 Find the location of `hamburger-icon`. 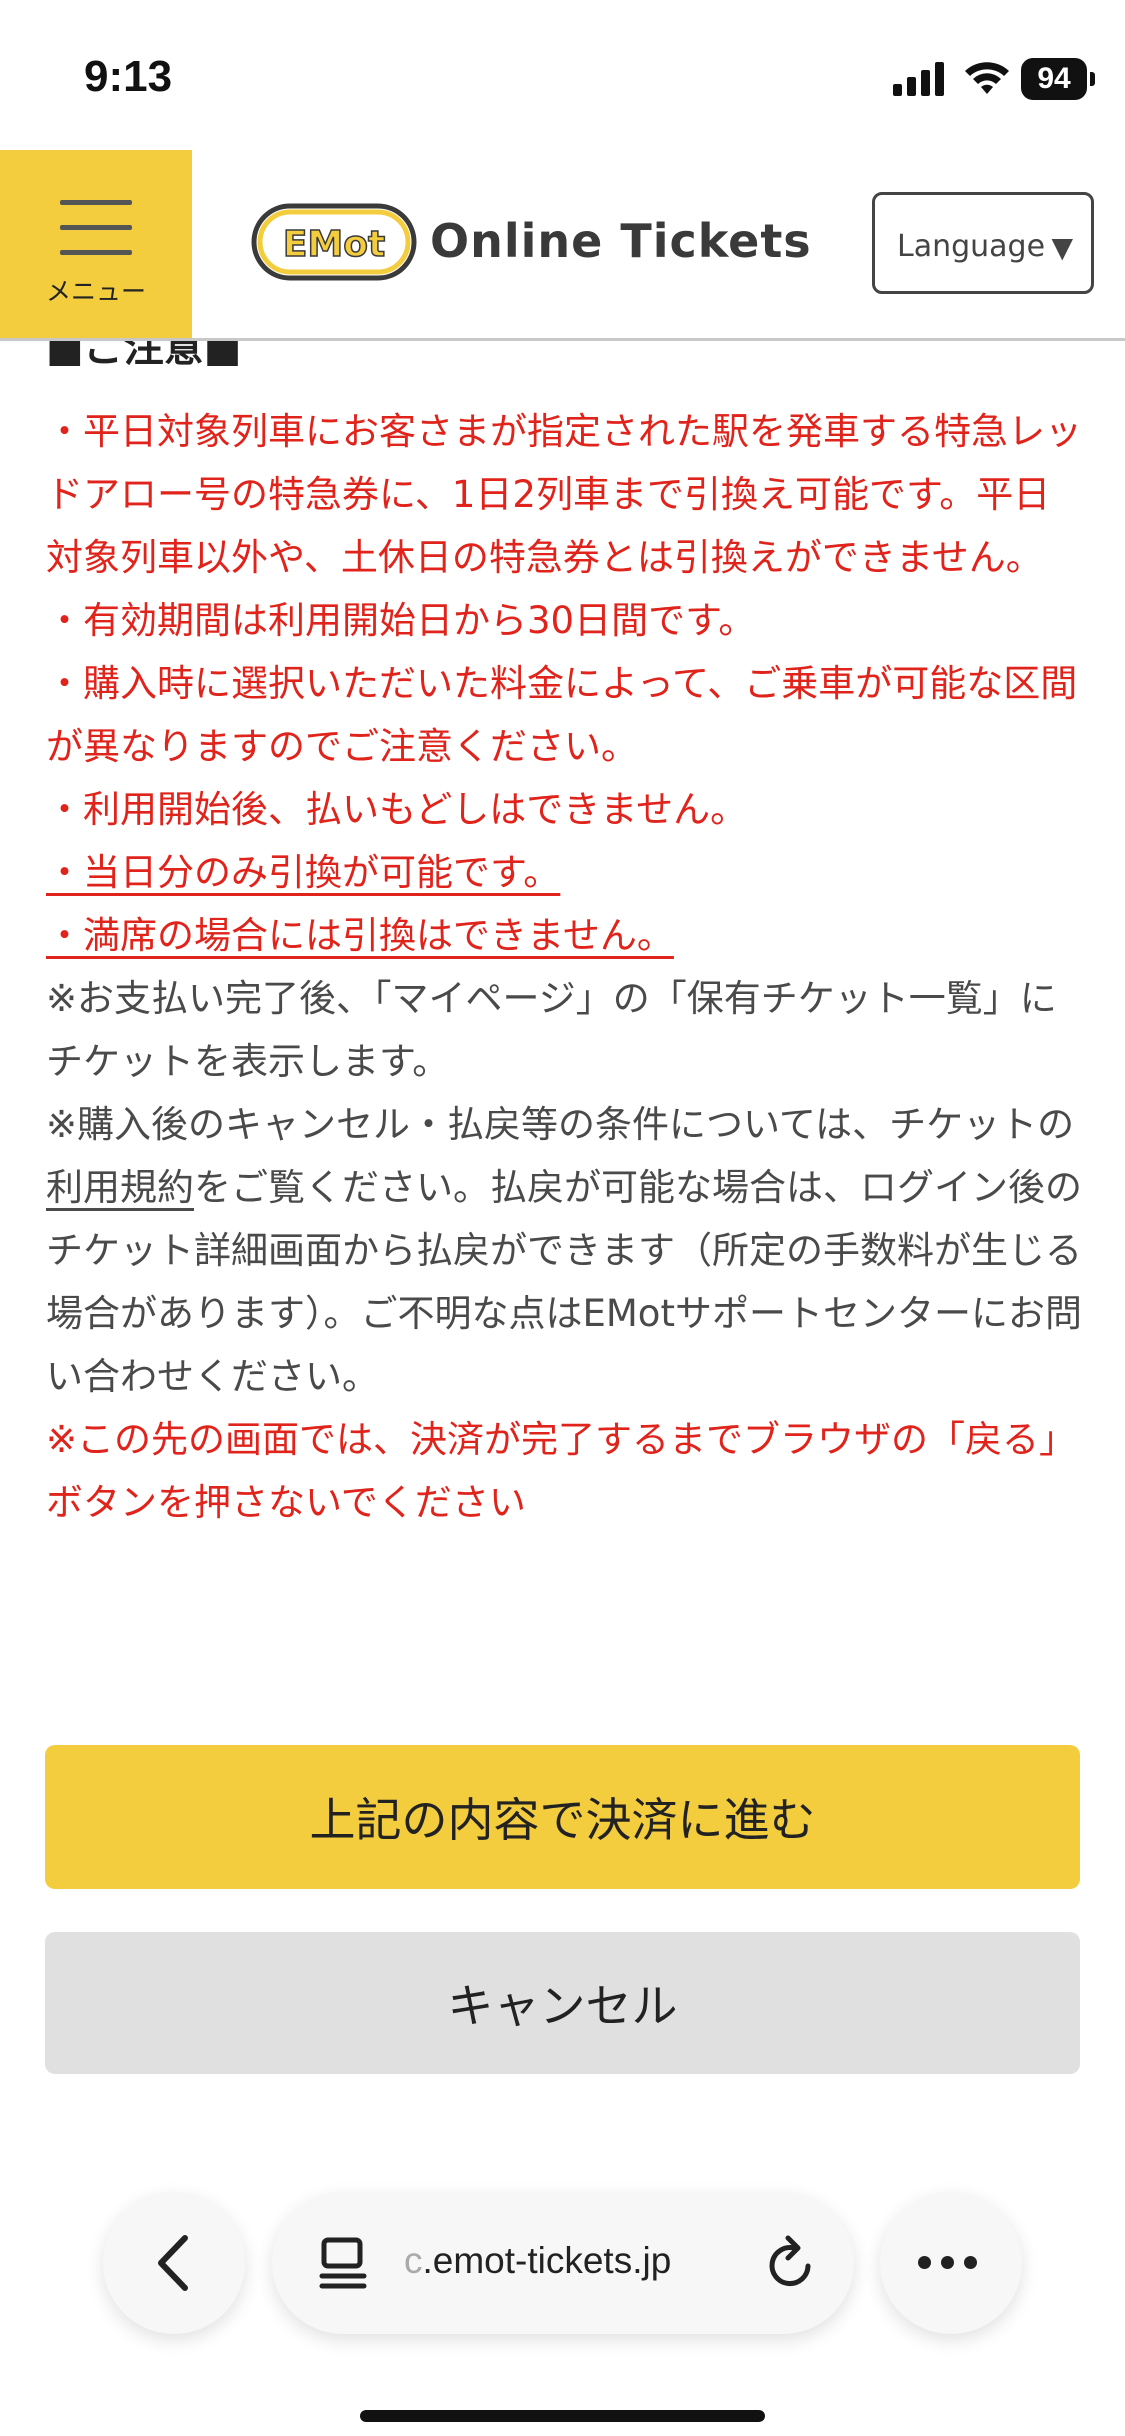

hamburger-icon is located at coordinates (96, 237).